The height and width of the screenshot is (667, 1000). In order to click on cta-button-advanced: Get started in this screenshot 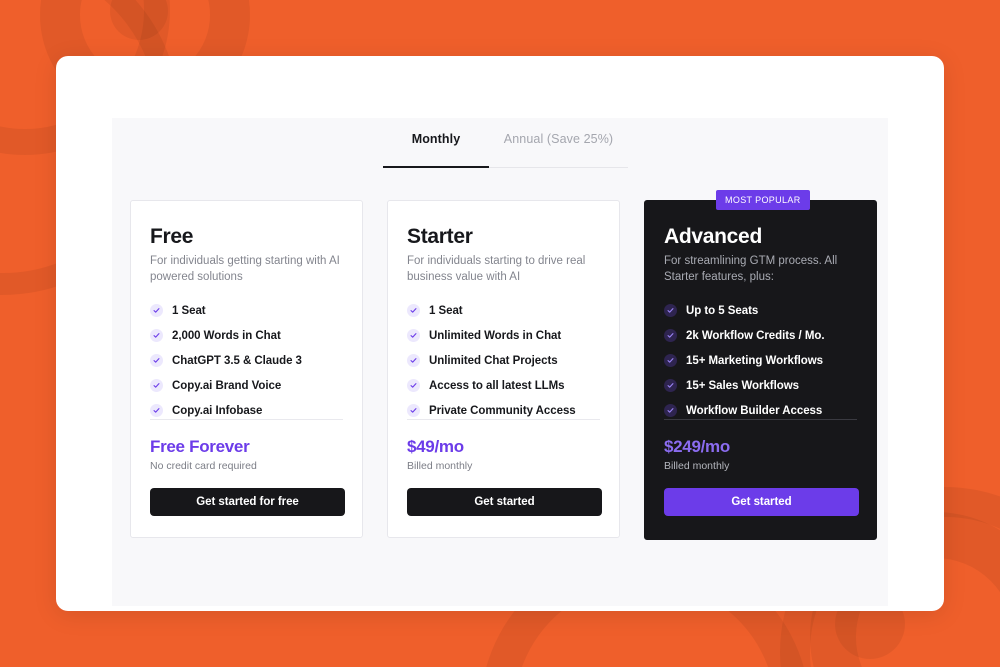, I will do `click(761, 502)`.